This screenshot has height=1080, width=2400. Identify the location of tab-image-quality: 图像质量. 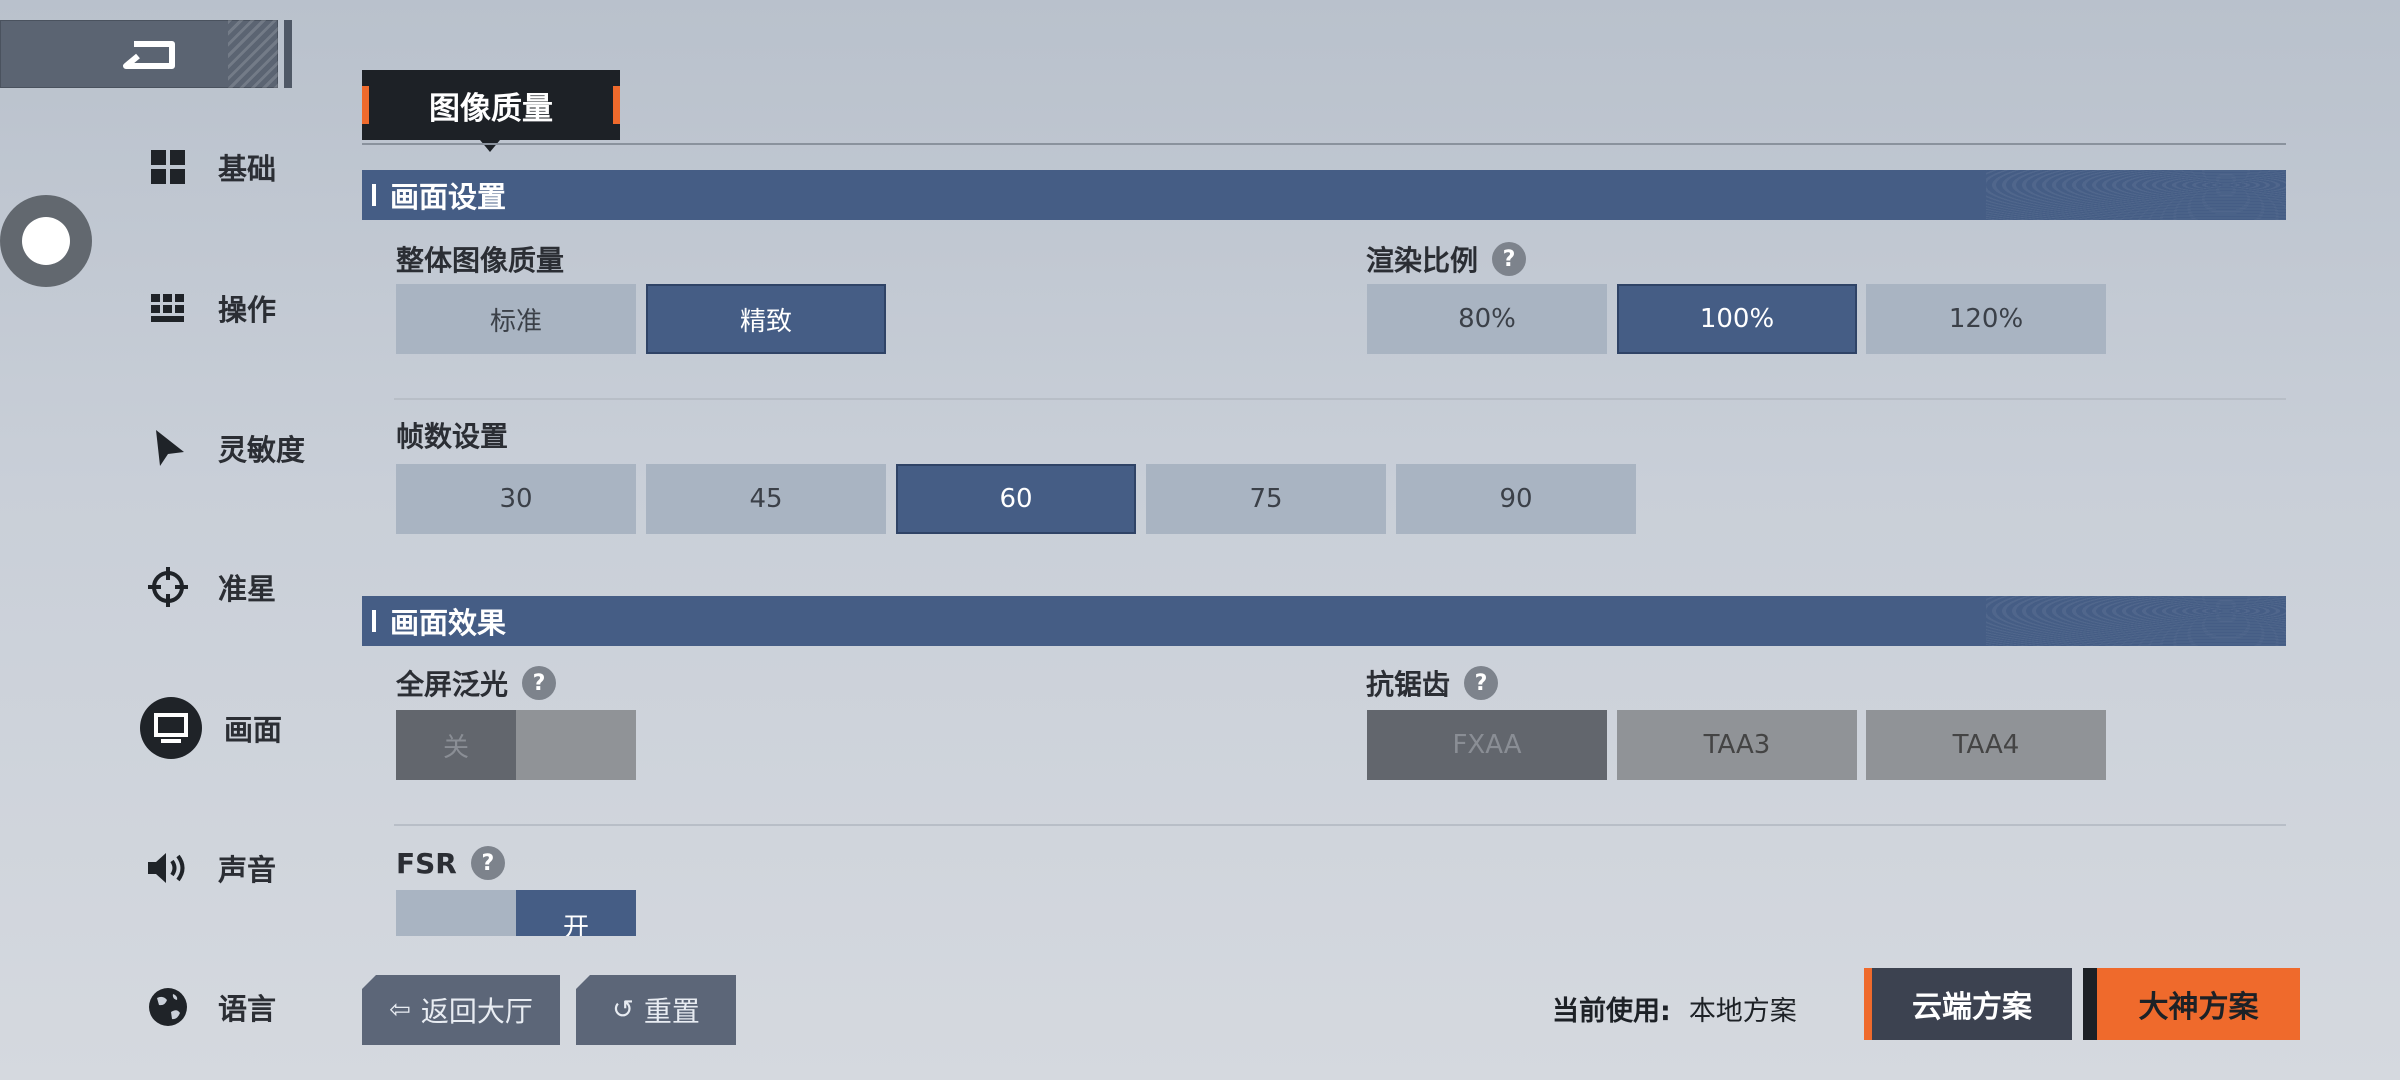
(491, 111).